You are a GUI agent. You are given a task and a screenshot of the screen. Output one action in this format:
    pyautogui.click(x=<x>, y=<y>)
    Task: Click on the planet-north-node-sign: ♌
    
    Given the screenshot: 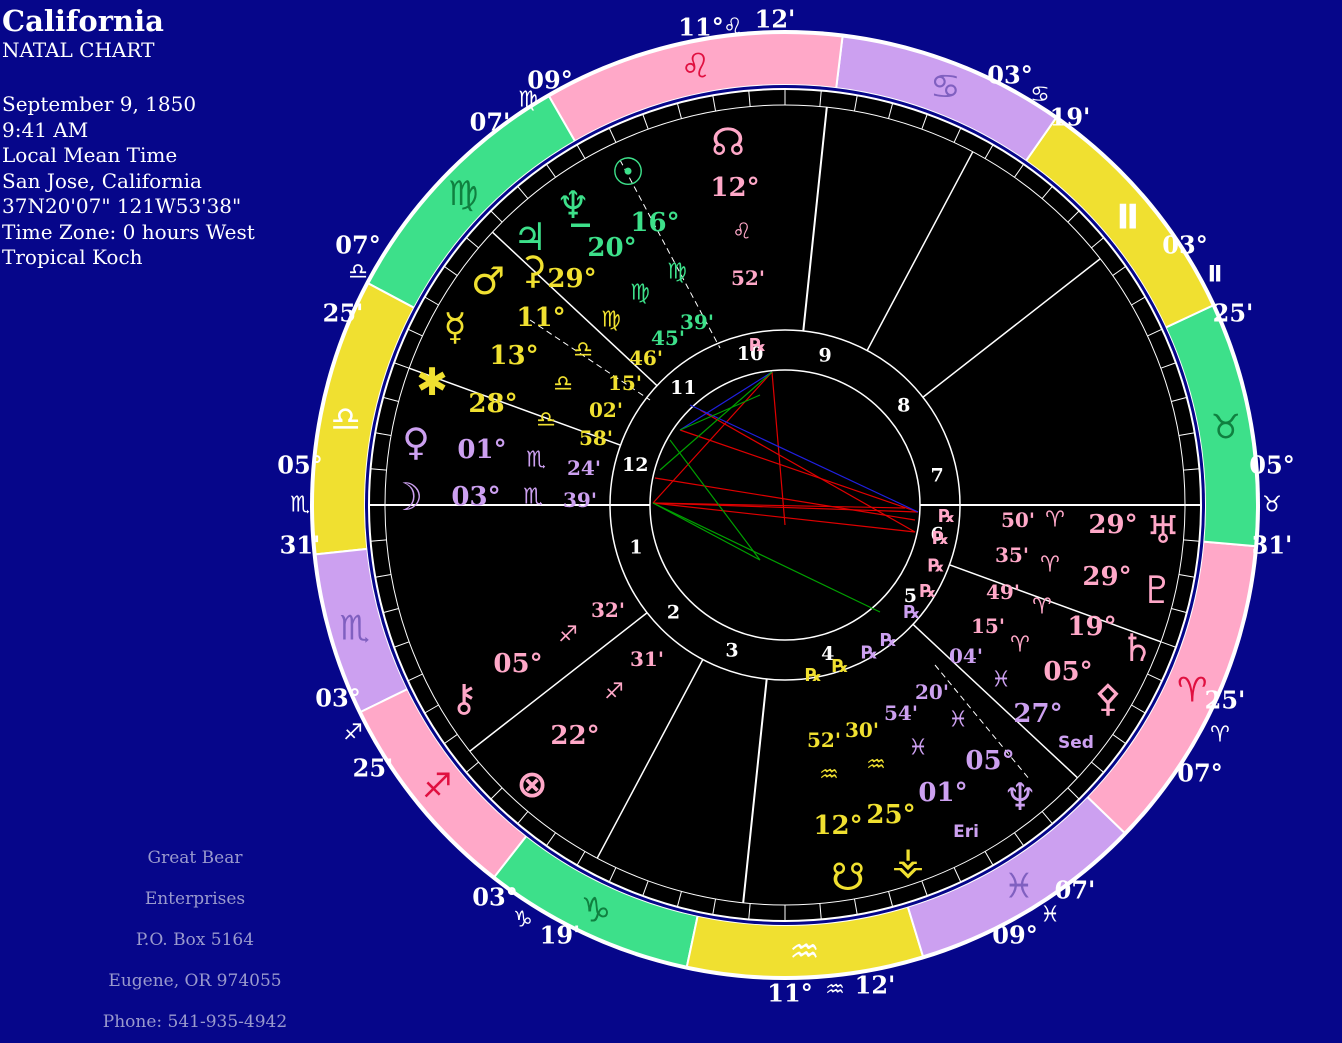 What is the action you would take?
    pyautogui.click(x=742, y=232)
    